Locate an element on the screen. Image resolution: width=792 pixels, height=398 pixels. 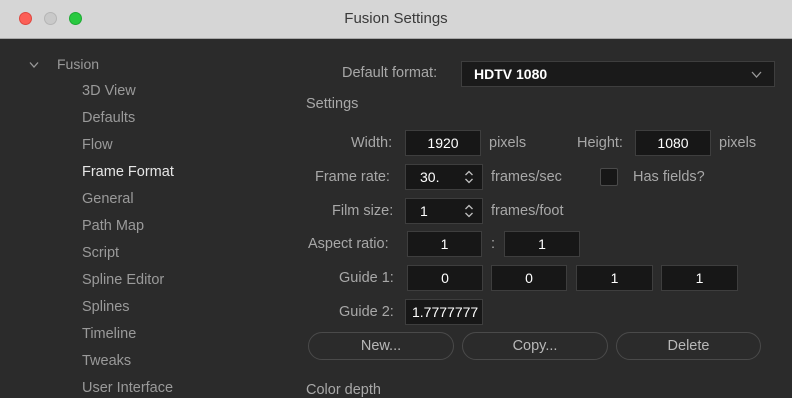
frame-rate-stepper: 30. is located at coordinates (444, 177).